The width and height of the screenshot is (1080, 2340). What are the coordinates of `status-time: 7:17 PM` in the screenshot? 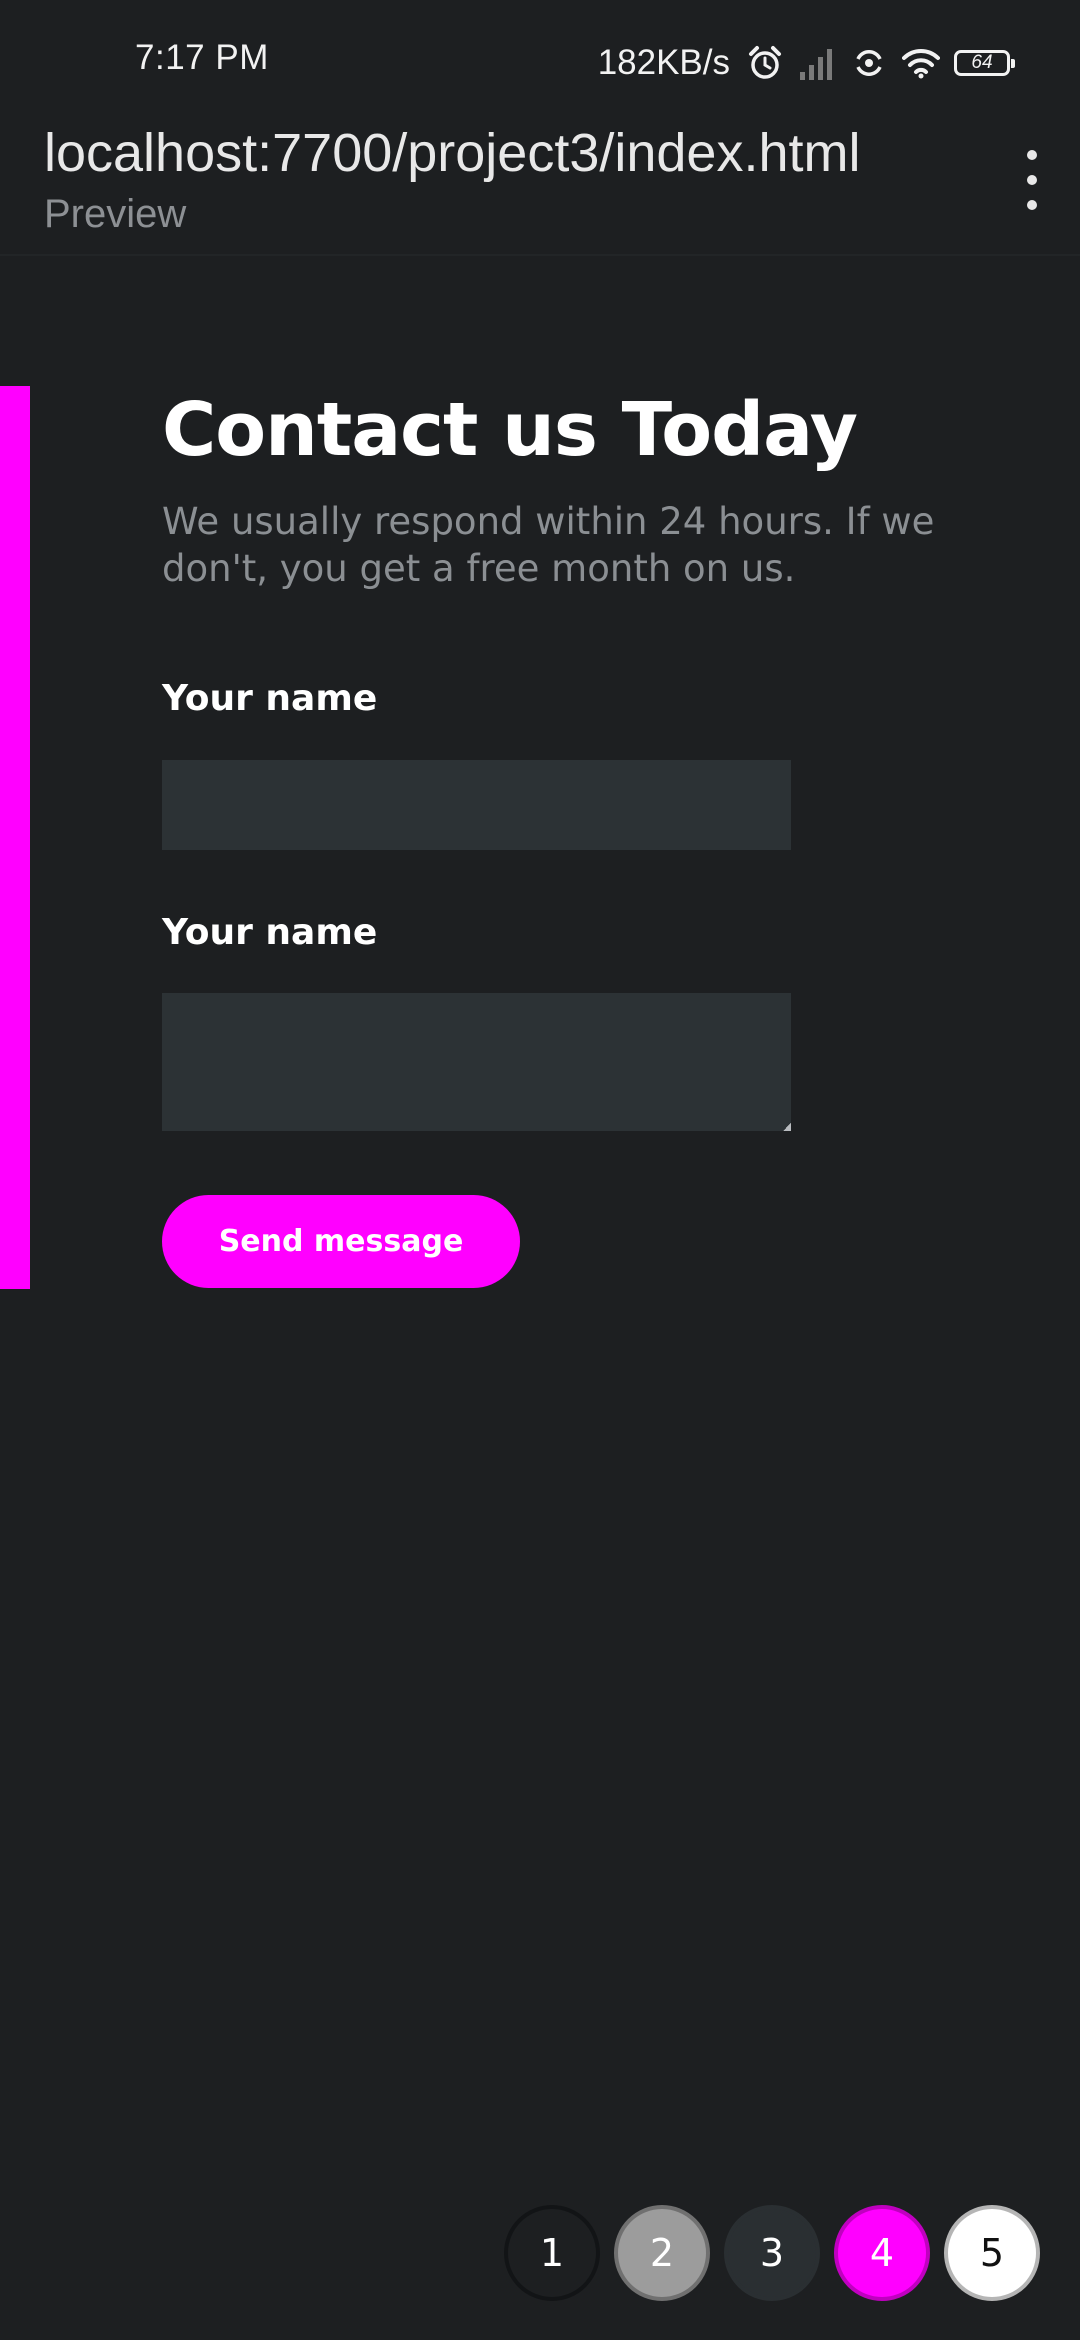 It's located at (202, 57).